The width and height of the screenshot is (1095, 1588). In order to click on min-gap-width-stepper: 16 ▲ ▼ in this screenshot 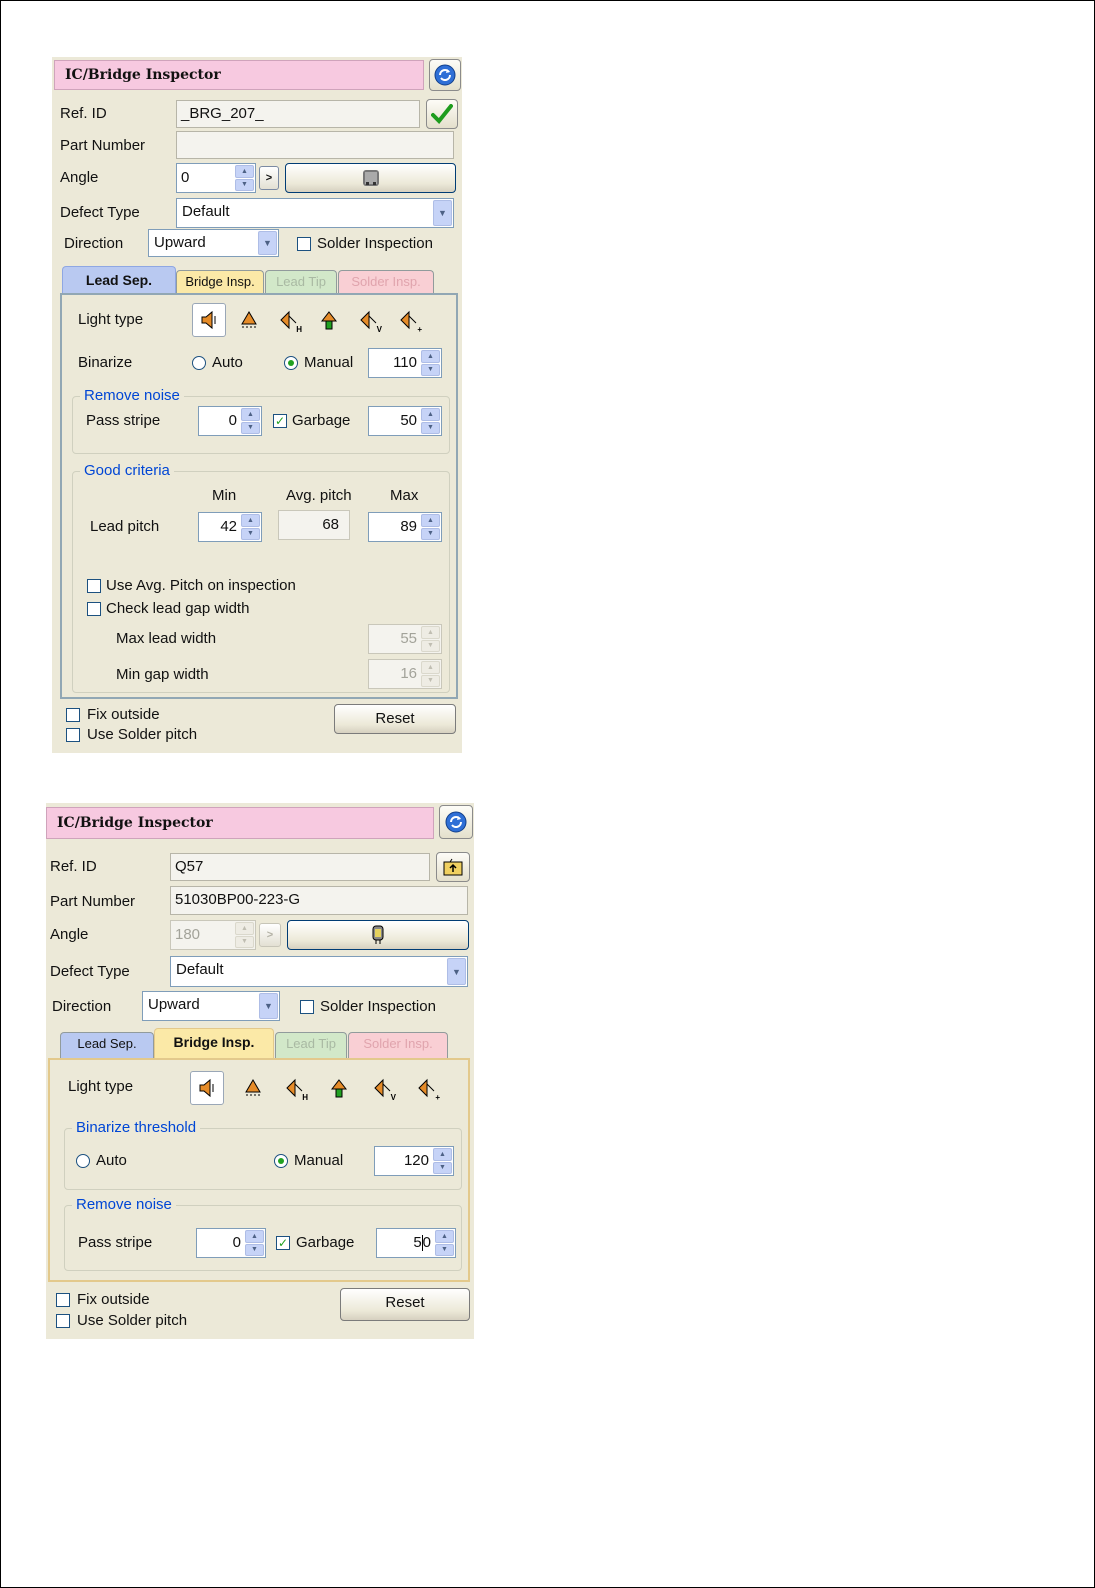, I will do `click(405, 674)`.